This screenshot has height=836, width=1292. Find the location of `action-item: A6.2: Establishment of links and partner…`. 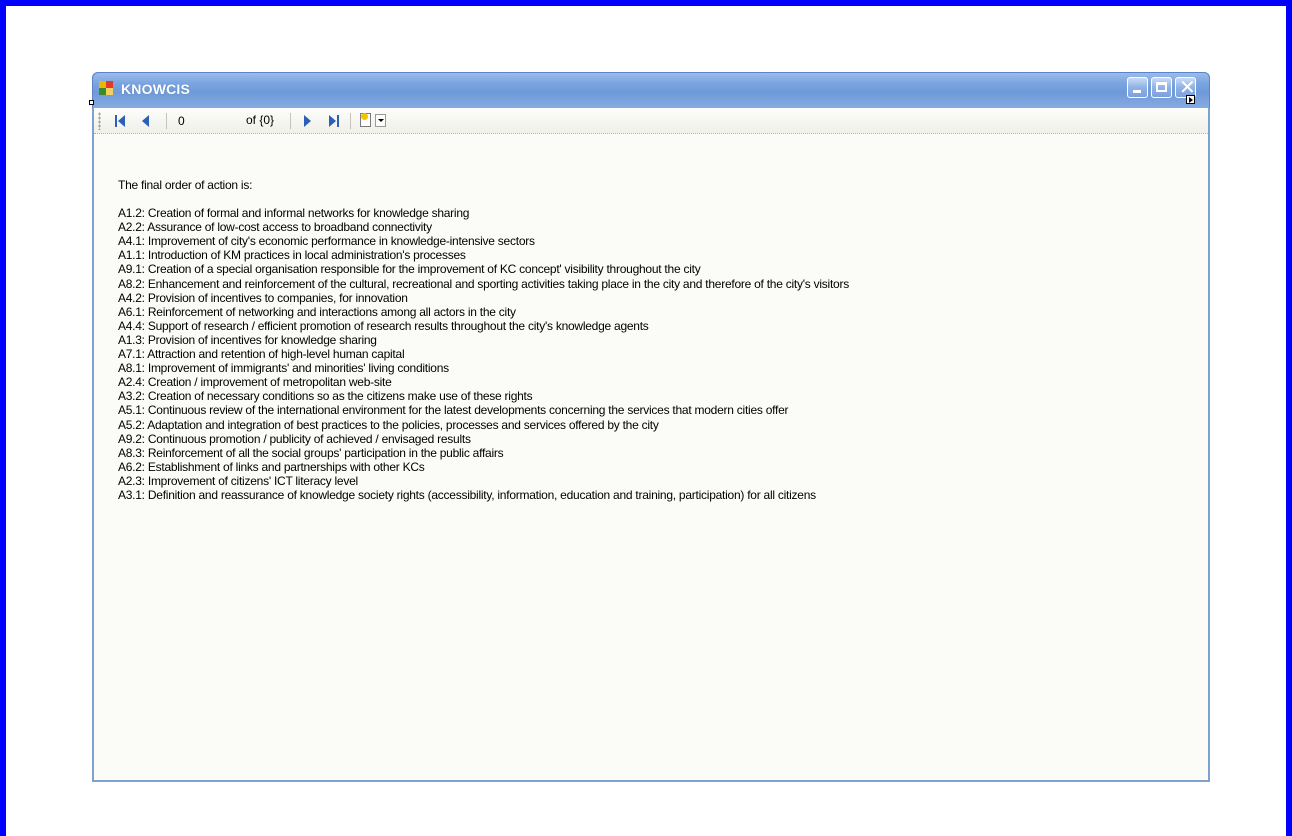

action-item: A6.2: Establishment of links and partner… is located at coordinates (271, 466).